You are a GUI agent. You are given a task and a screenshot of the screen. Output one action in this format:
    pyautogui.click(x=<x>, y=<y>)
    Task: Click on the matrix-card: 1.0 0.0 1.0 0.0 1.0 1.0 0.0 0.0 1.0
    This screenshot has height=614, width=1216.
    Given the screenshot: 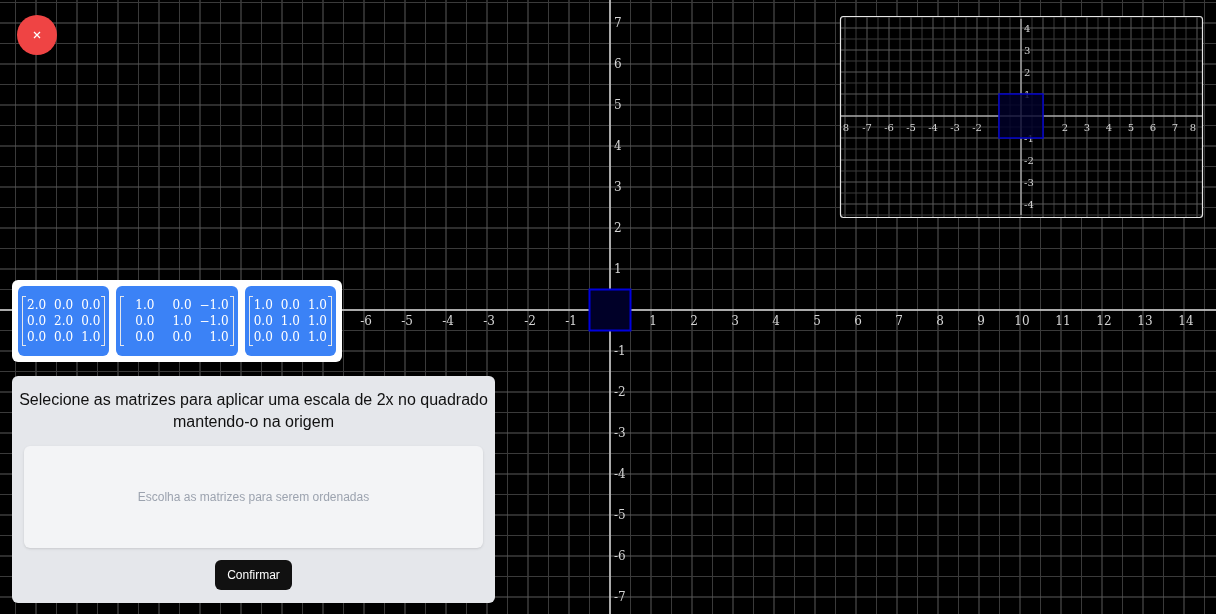 What is the action you would take?
    pyautogui.click(x=290, y=321)
    